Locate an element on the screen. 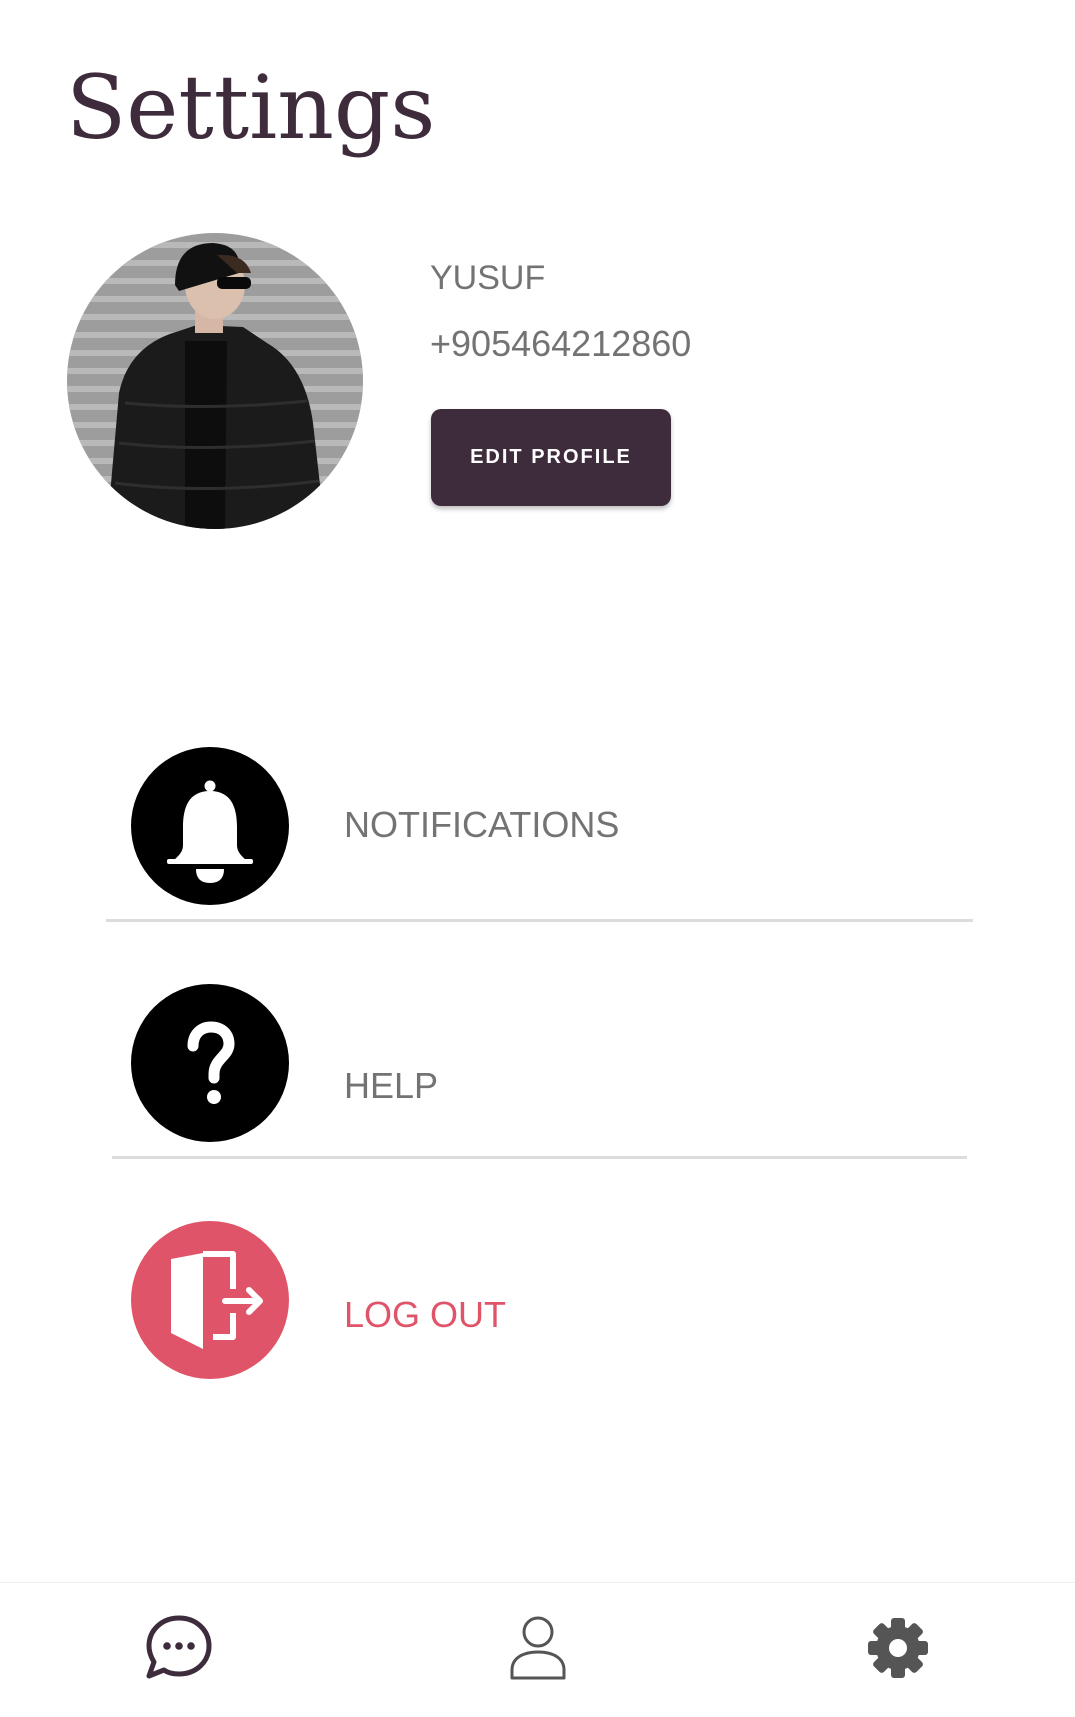 The width and height of the screenshot is (1075, 1717). menu-item-notifications: NOTIFICATIONS is located at coordinates (540, 832).